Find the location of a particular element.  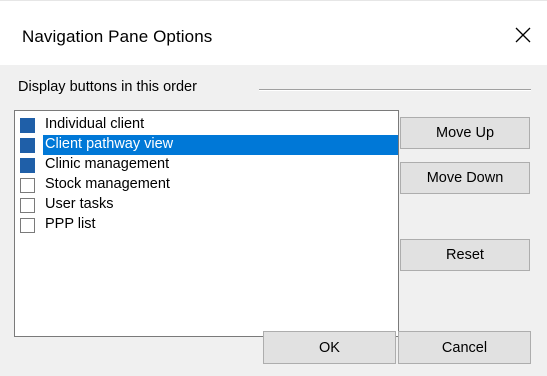

list-item-label: Client pathway view is located at coordinates (220, 145).